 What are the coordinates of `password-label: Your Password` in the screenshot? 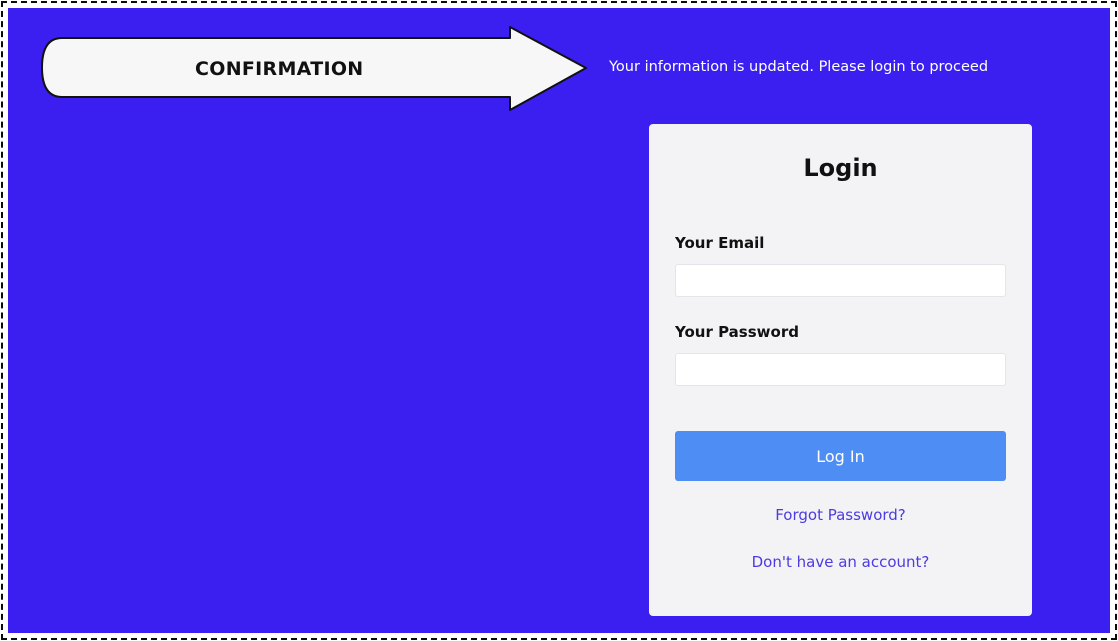 It's located at (737, 332).